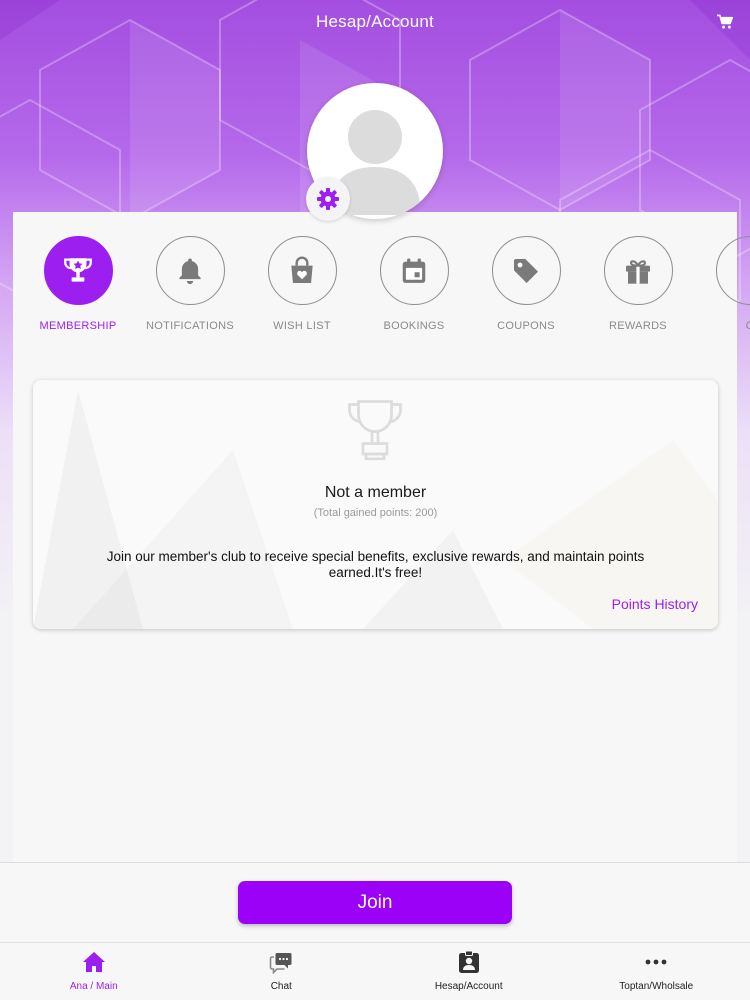  What do you see at coordinates (656, 962) in the screenshot?
I see `more-icon` at bounding box center [656, 962].